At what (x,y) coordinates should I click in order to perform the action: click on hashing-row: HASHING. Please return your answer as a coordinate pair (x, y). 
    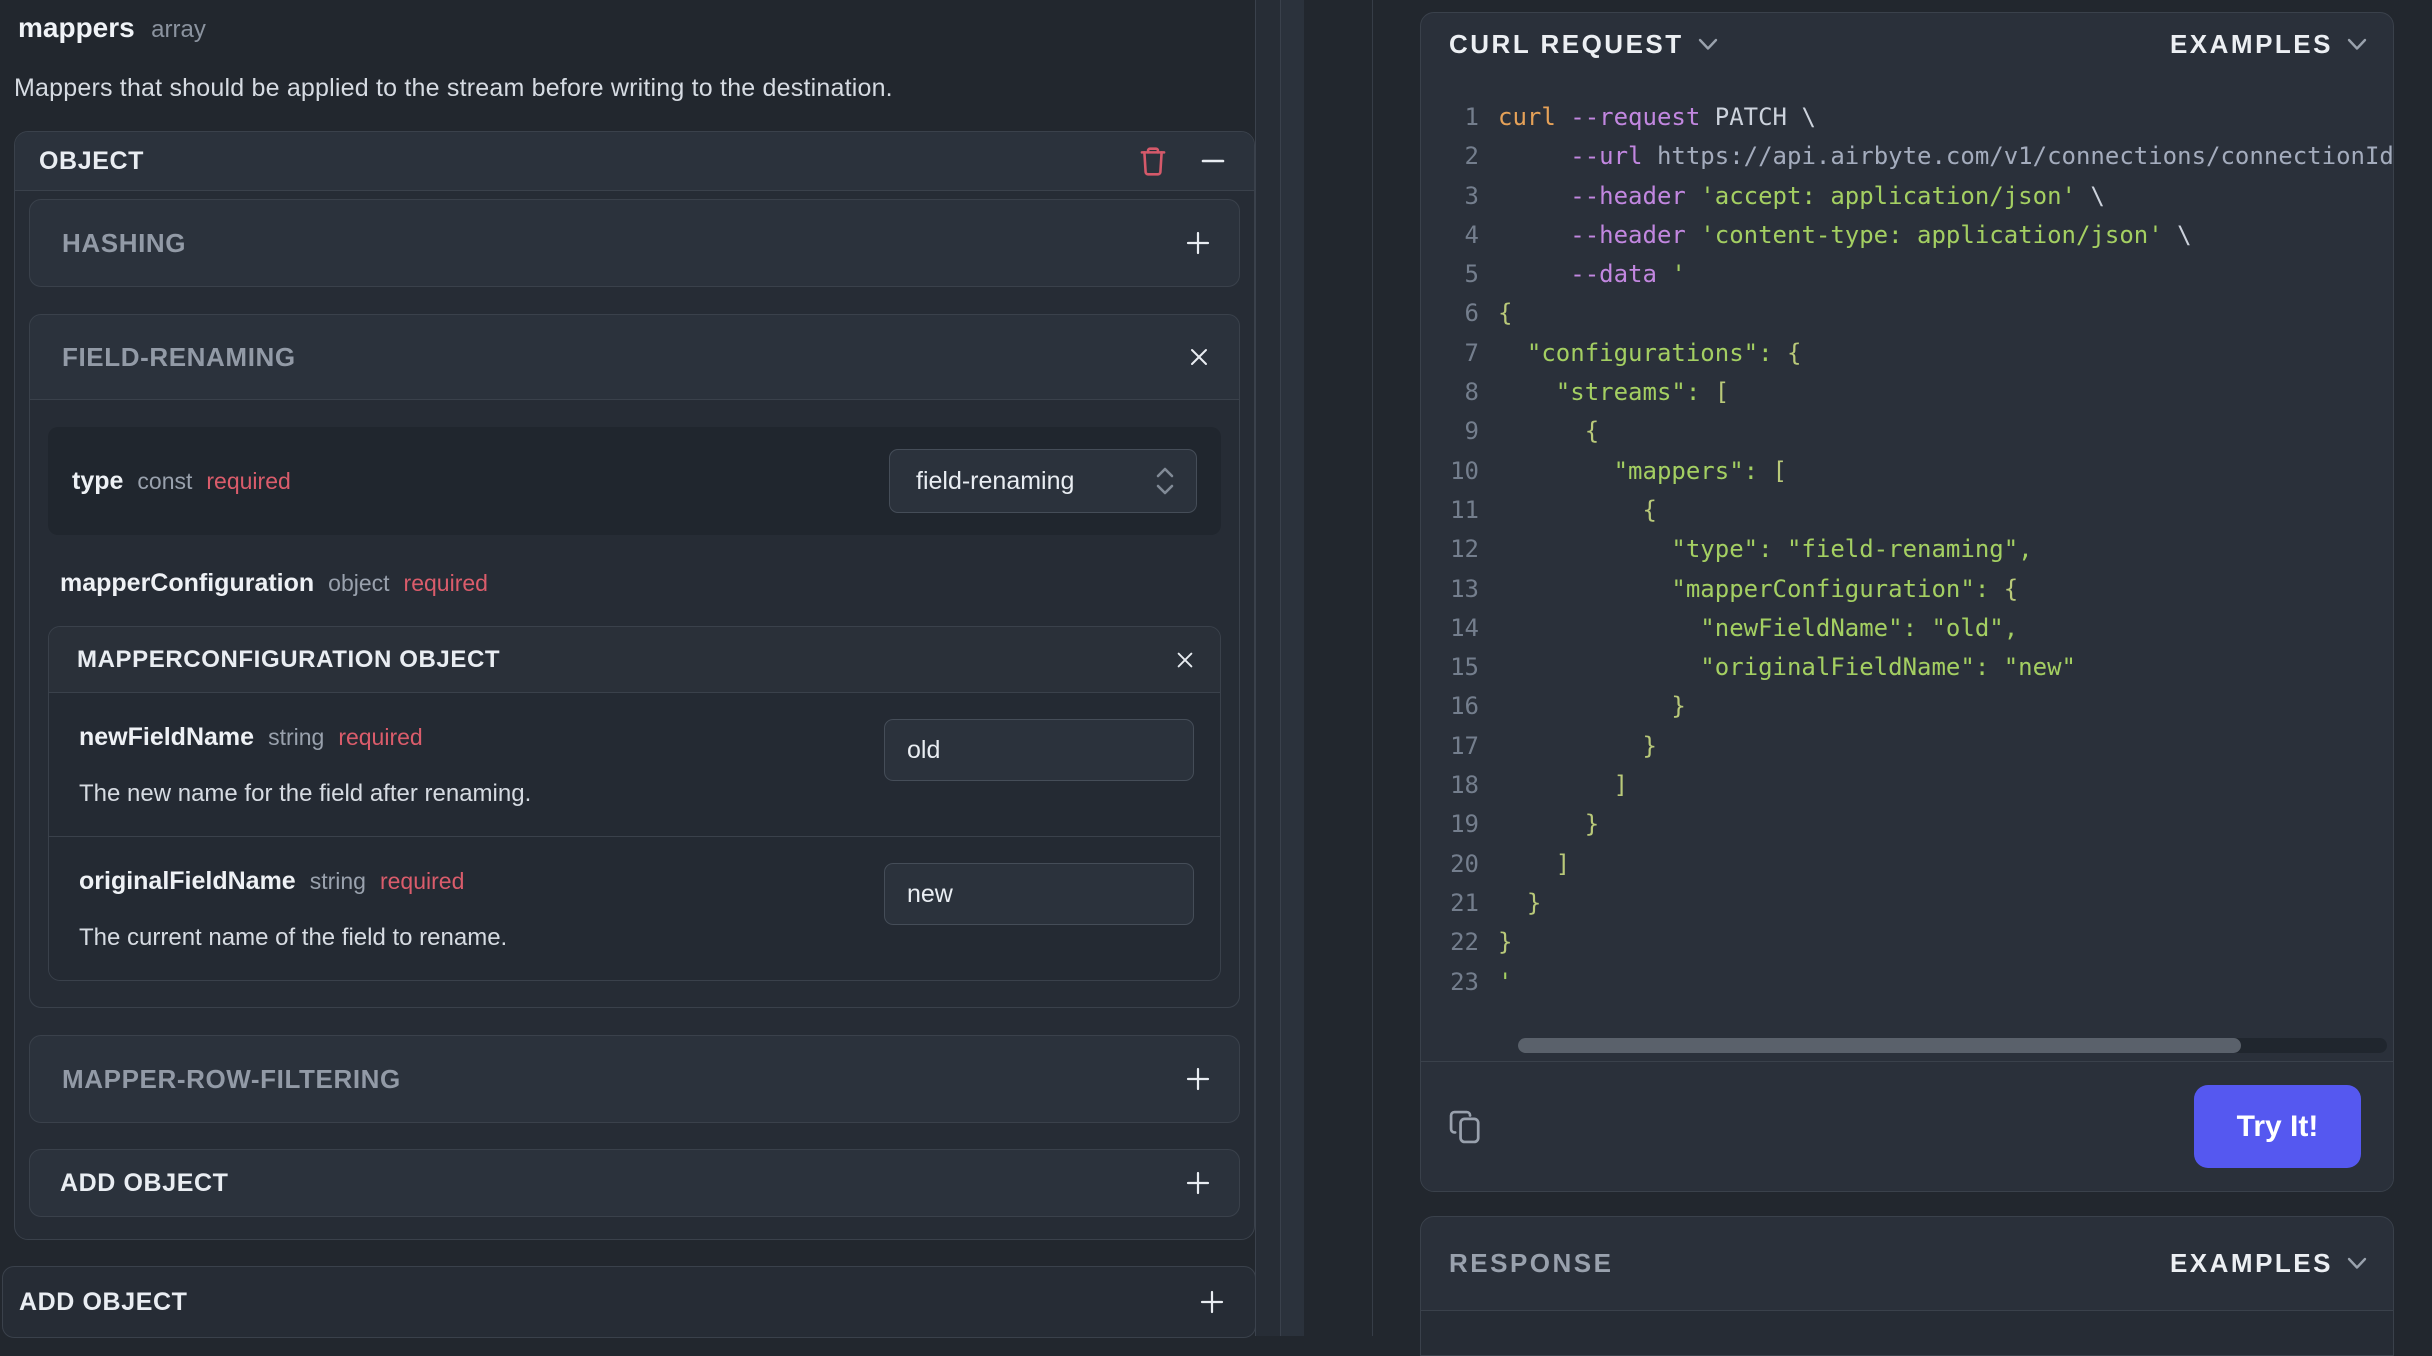
    Looking at the image, I should click on (634, 243).